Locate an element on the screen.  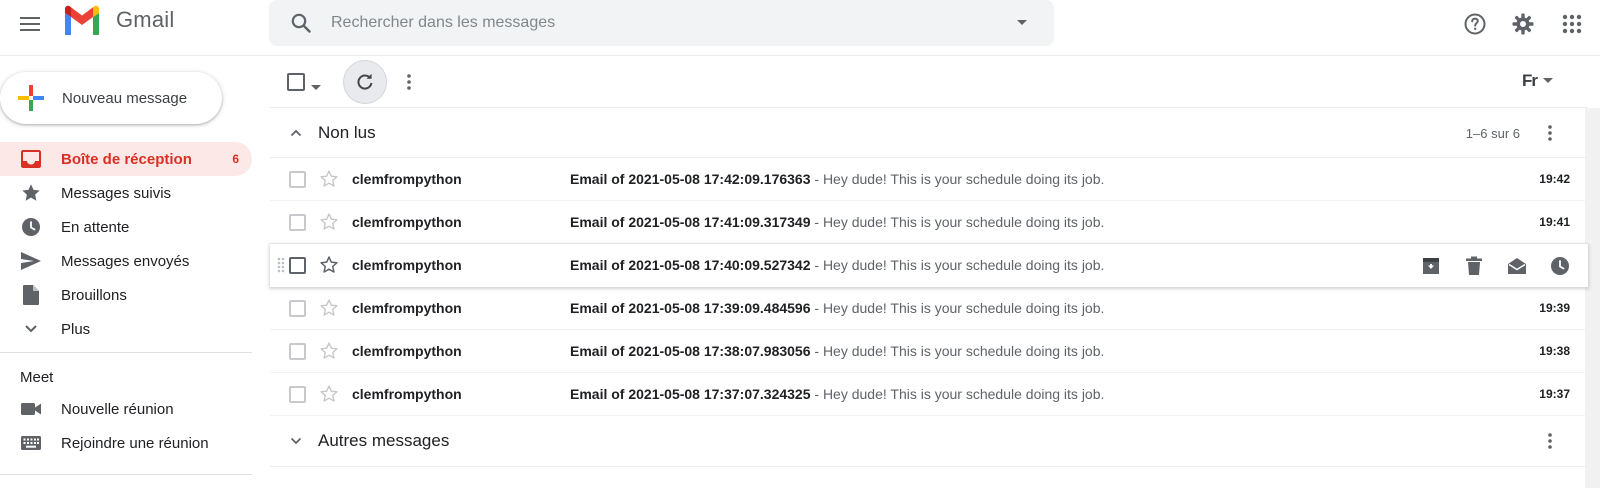
email-subject: Email of 2021-05-08 17:41:09.317349 is located at coordinates (690, 222).